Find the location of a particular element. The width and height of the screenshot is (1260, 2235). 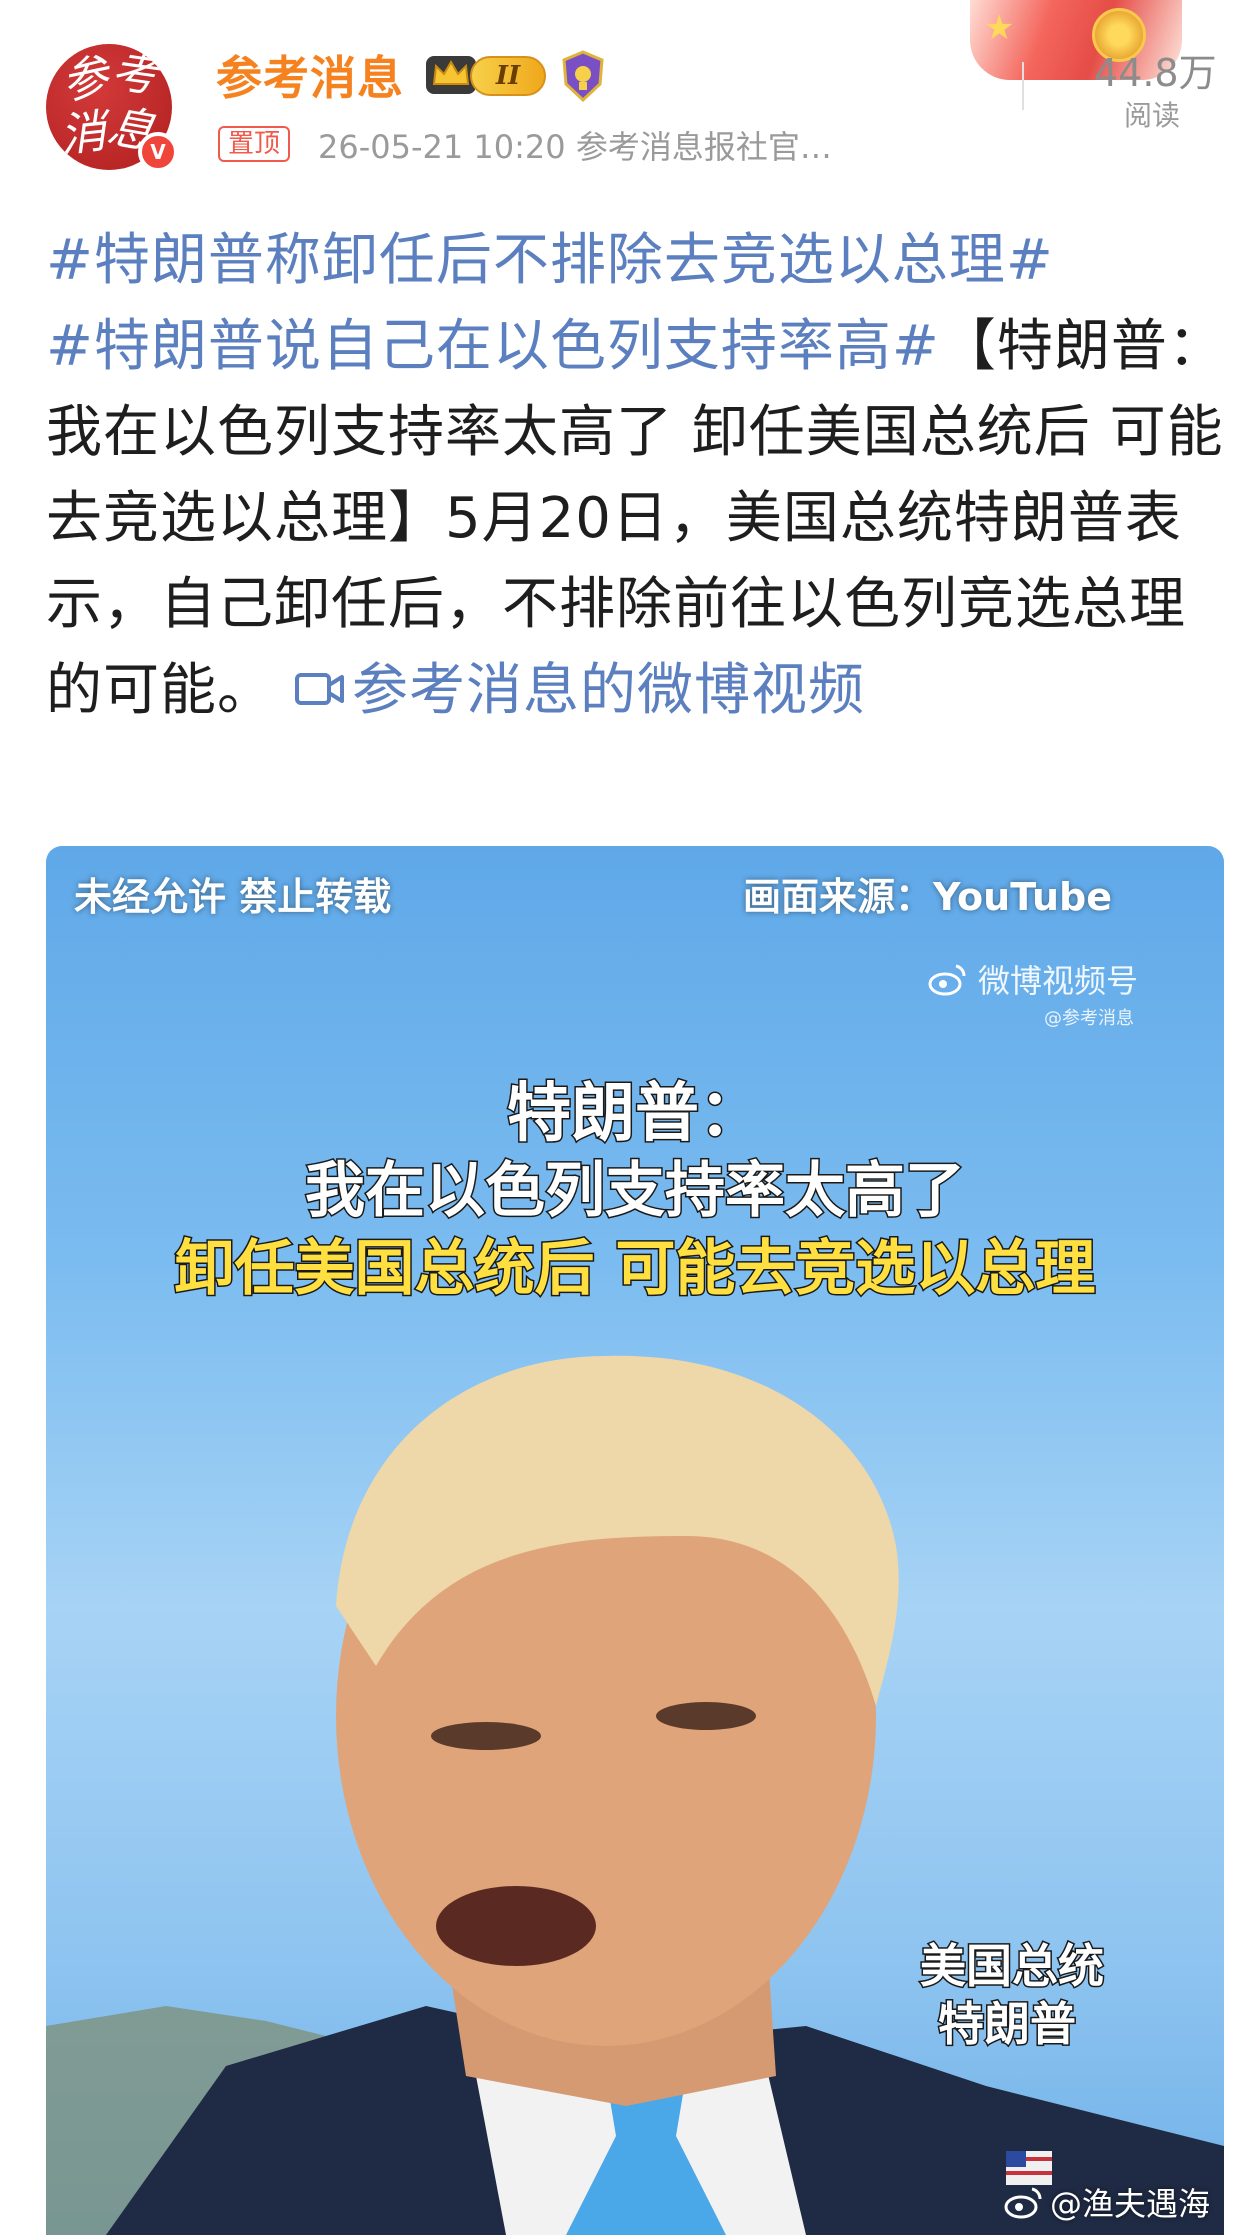

hashtag-link: #特朗普说自己在以色列支持率高# is located at coordinates (493, 346).